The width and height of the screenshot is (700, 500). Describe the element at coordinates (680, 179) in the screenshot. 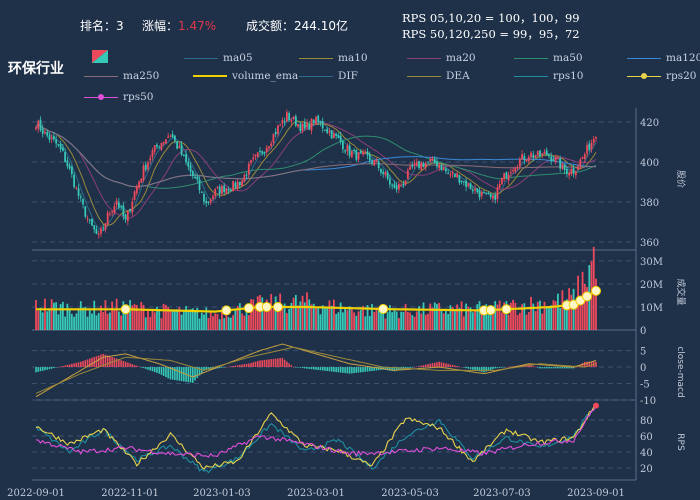

I see `price-axis-label: 股价` at that location.